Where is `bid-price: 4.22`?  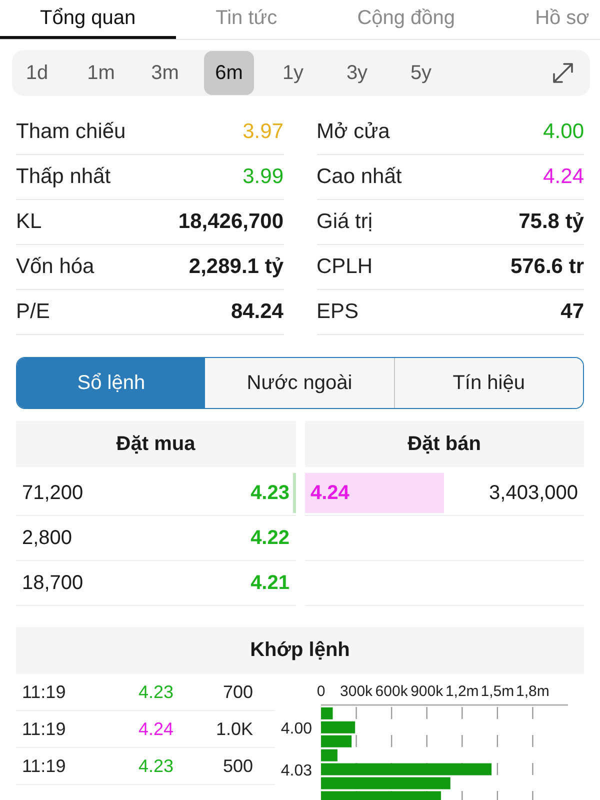
bid-price: 4.22 is located at coordinates (270, 538).